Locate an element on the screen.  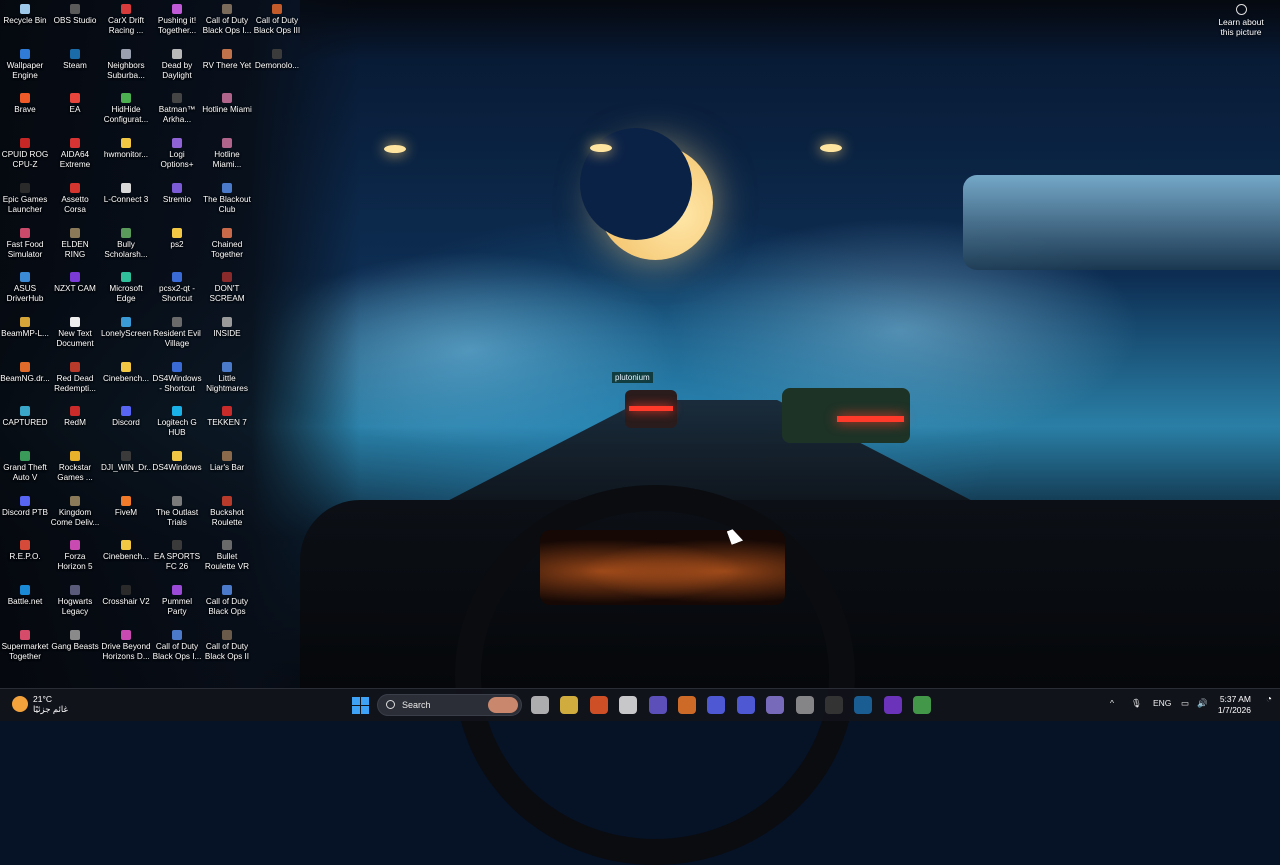
desktop-icon: Microsoft Edge is located at coordinates (126, 294).